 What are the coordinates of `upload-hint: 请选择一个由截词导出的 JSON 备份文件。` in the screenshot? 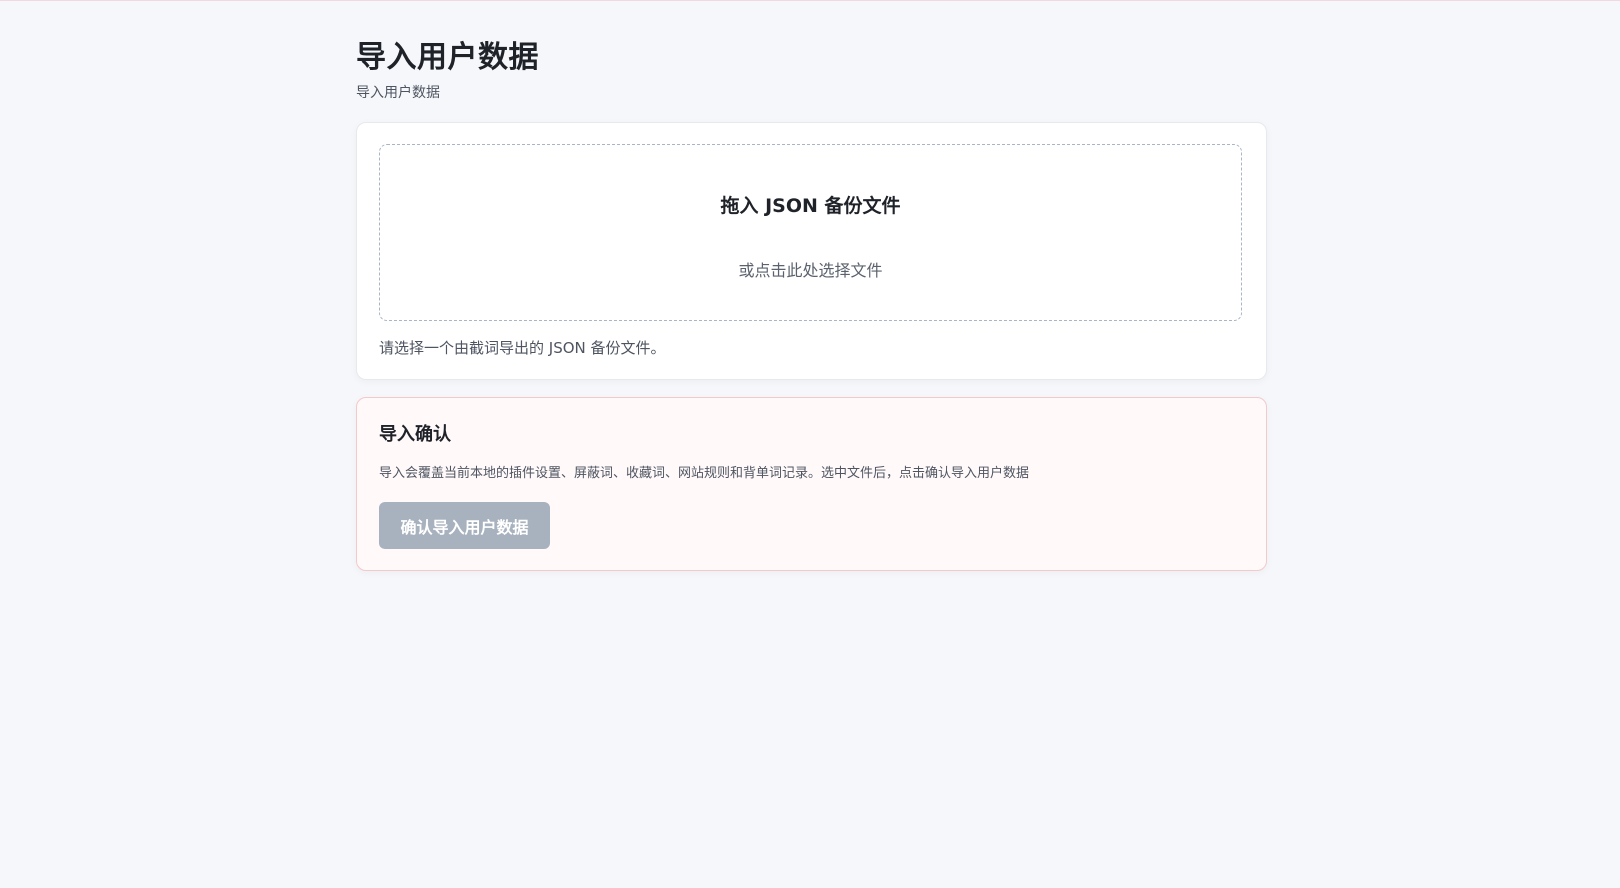 It's located at (522, 348).